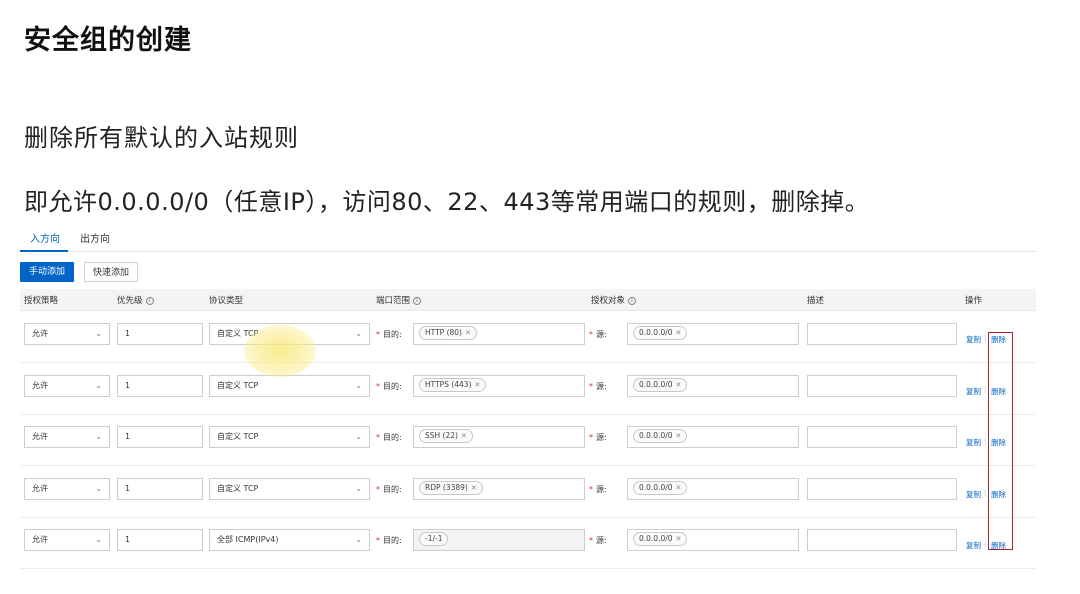  Describe the element at coordinates (974, 301) in the screenshot. I see `header-actions: 操作` at that location.